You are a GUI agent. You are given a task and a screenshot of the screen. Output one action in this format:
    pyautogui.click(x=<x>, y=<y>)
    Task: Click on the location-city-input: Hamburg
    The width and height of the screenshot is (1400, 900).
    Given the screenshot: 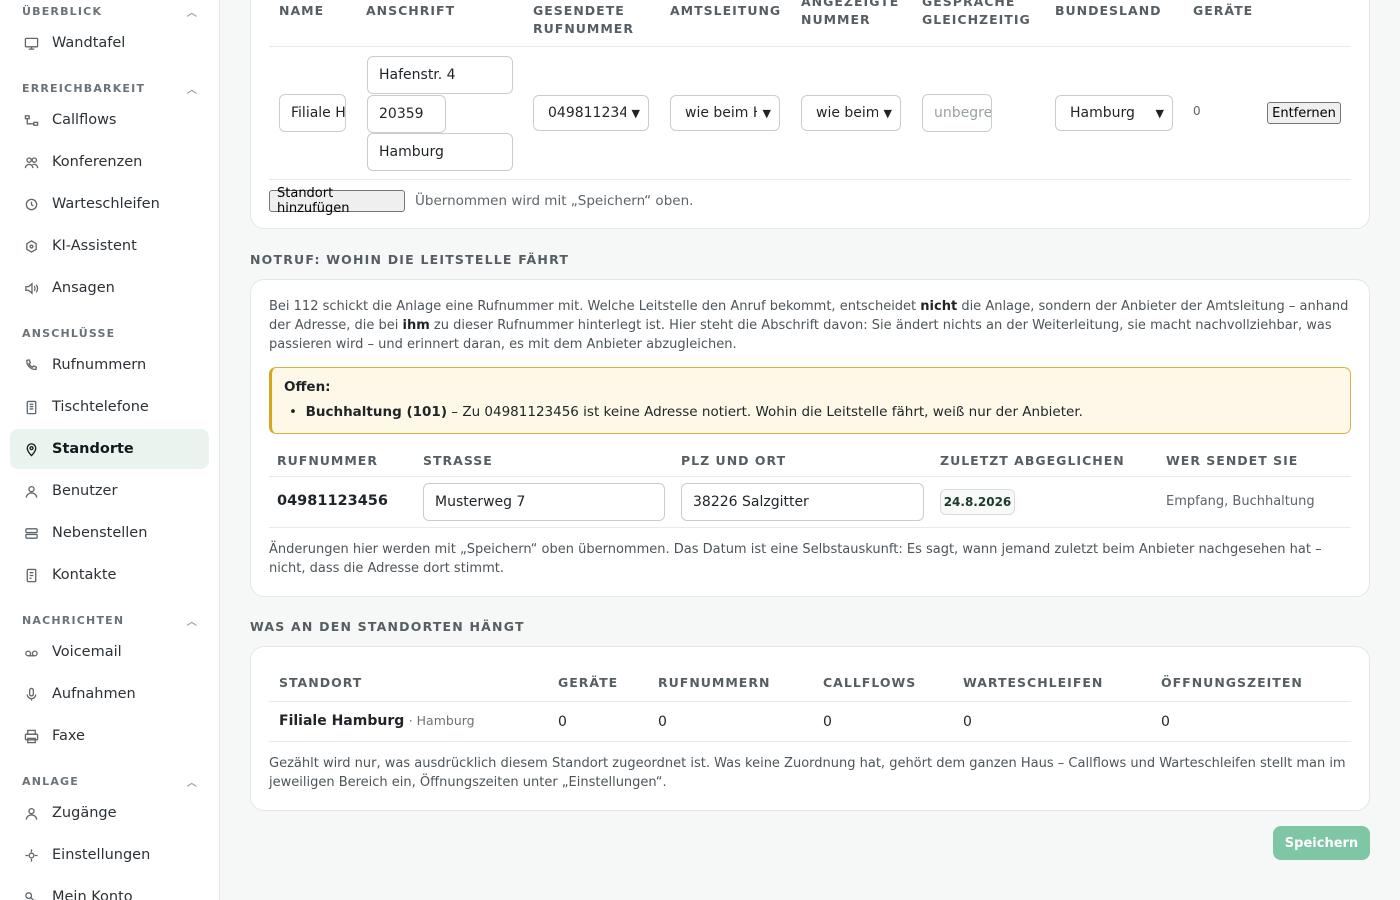 What is the action you would take?
    pyautogui.click(x=440, y=152)
    